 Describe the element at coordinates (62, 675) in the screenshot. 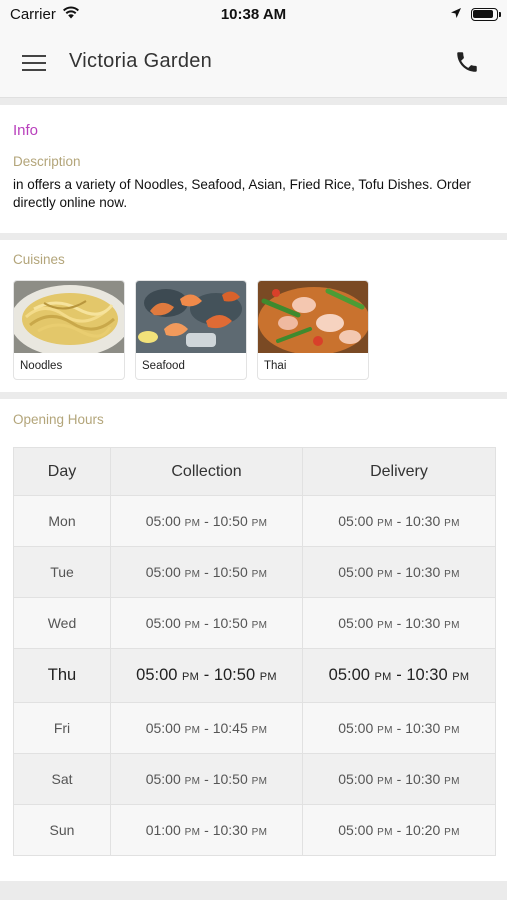

I see `day-cell: Thu` at that location.